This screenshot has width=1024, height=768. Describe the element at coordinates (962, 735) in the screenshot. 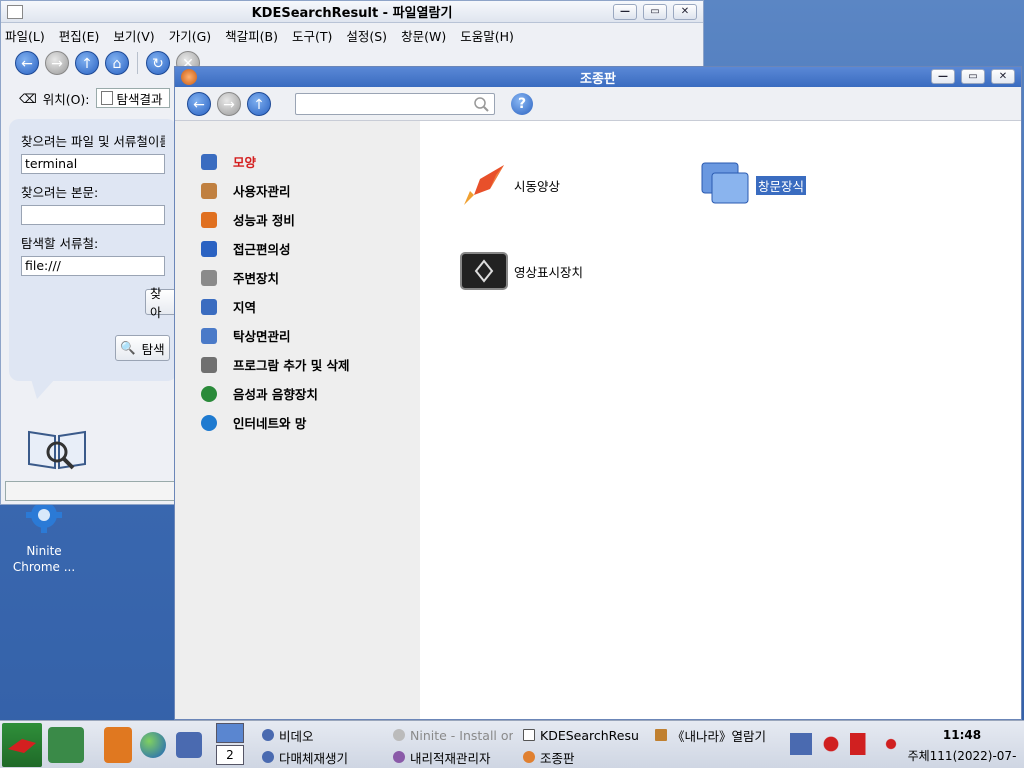

I see `clock-time: 11:48` at that location.